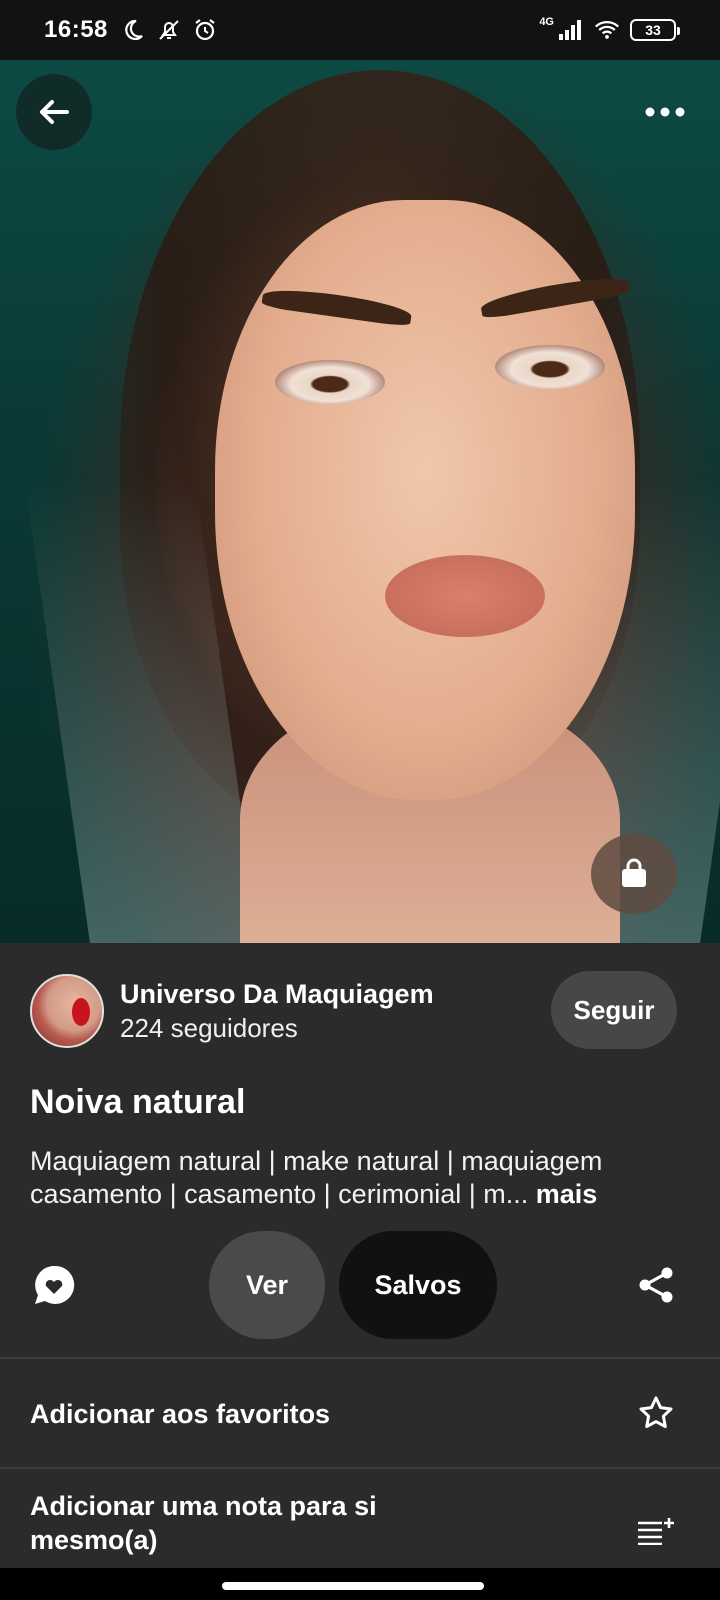  Describe the element at coordinates (76, 29) in the screenshot. I see `status-time: 16:58` at that location.